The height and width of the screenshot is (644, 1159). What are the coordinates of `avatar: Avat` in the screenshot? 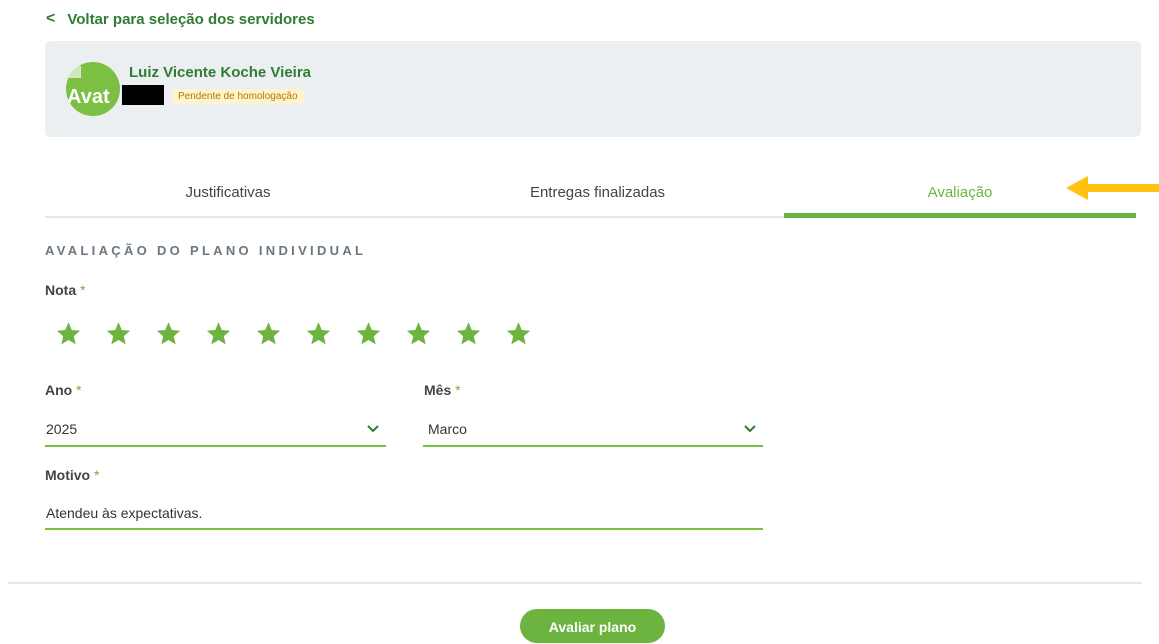 It's located at (93, 89).